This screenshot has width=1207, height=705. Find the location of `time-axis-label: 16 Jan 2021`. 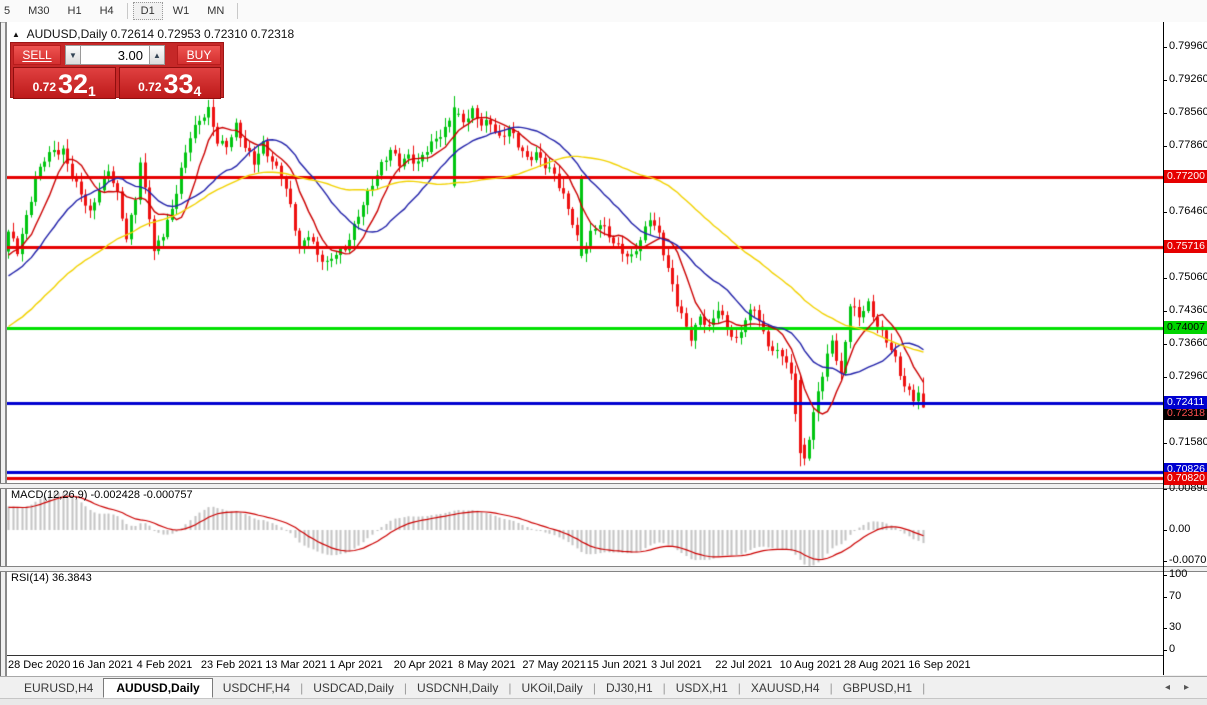

time-axis-label: 16 Jan 2021 is located at coordinates (102, 665).